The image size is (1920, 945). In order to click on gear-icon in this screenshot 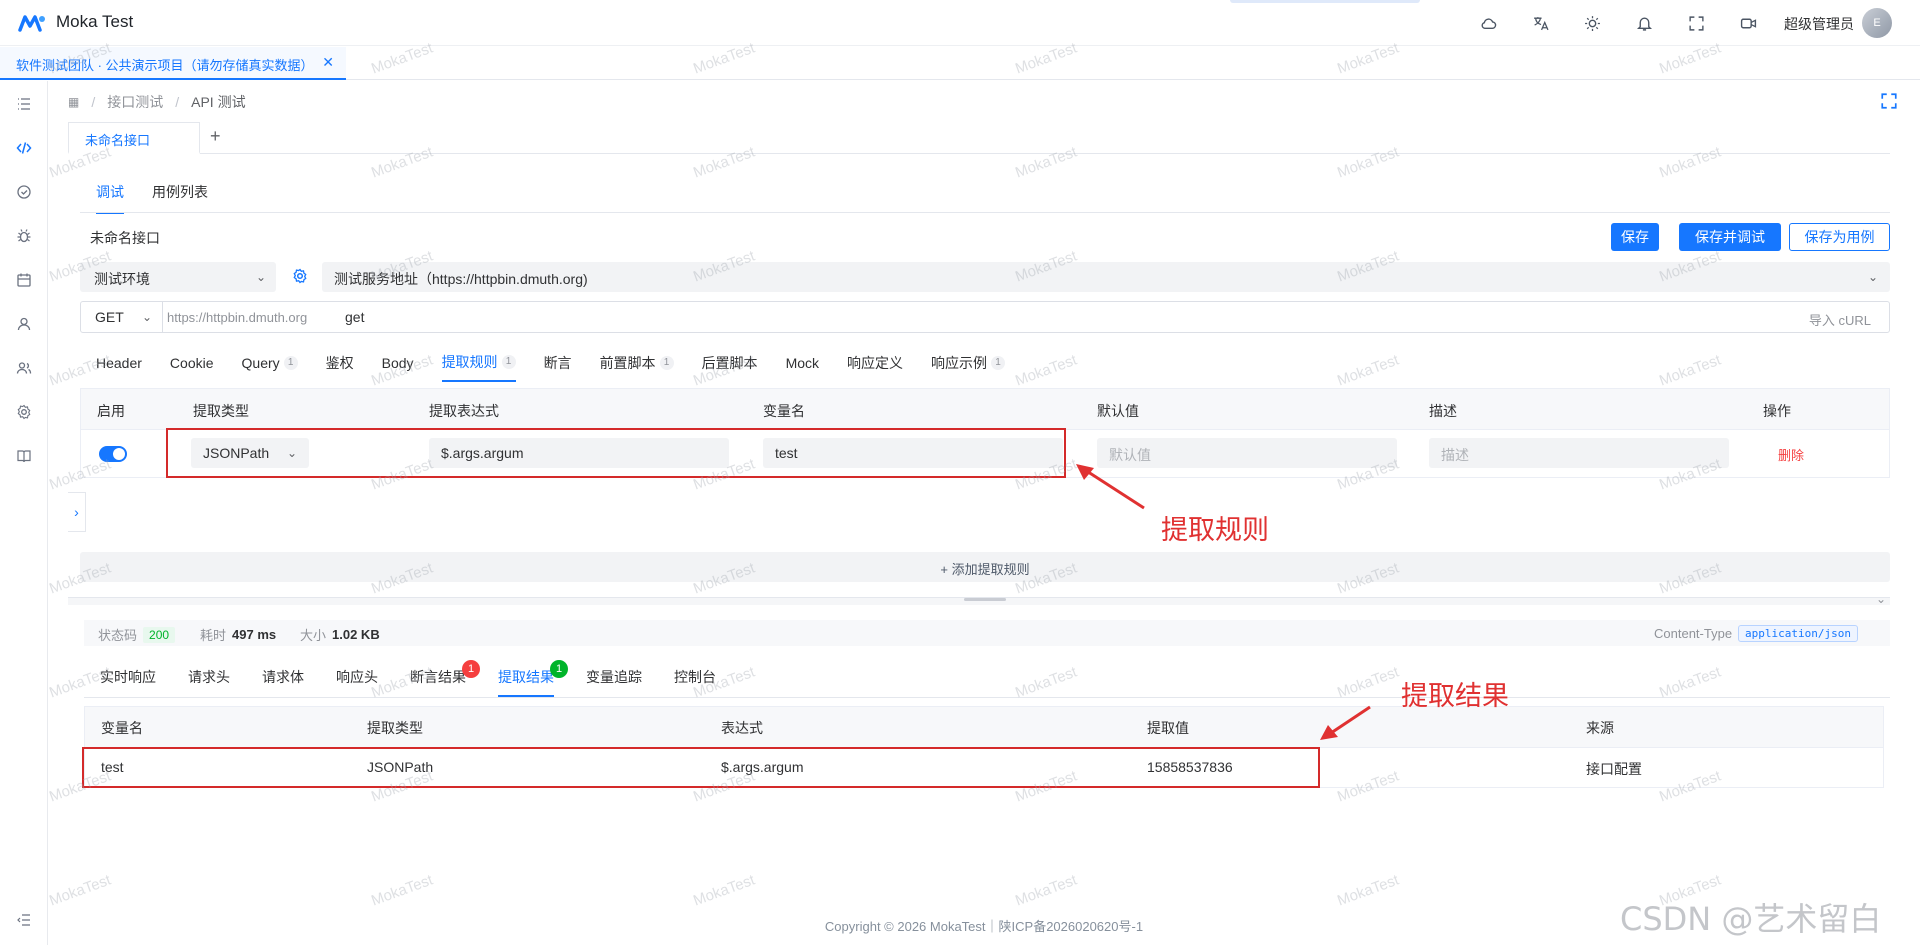, I will do `click(24, 412)`.